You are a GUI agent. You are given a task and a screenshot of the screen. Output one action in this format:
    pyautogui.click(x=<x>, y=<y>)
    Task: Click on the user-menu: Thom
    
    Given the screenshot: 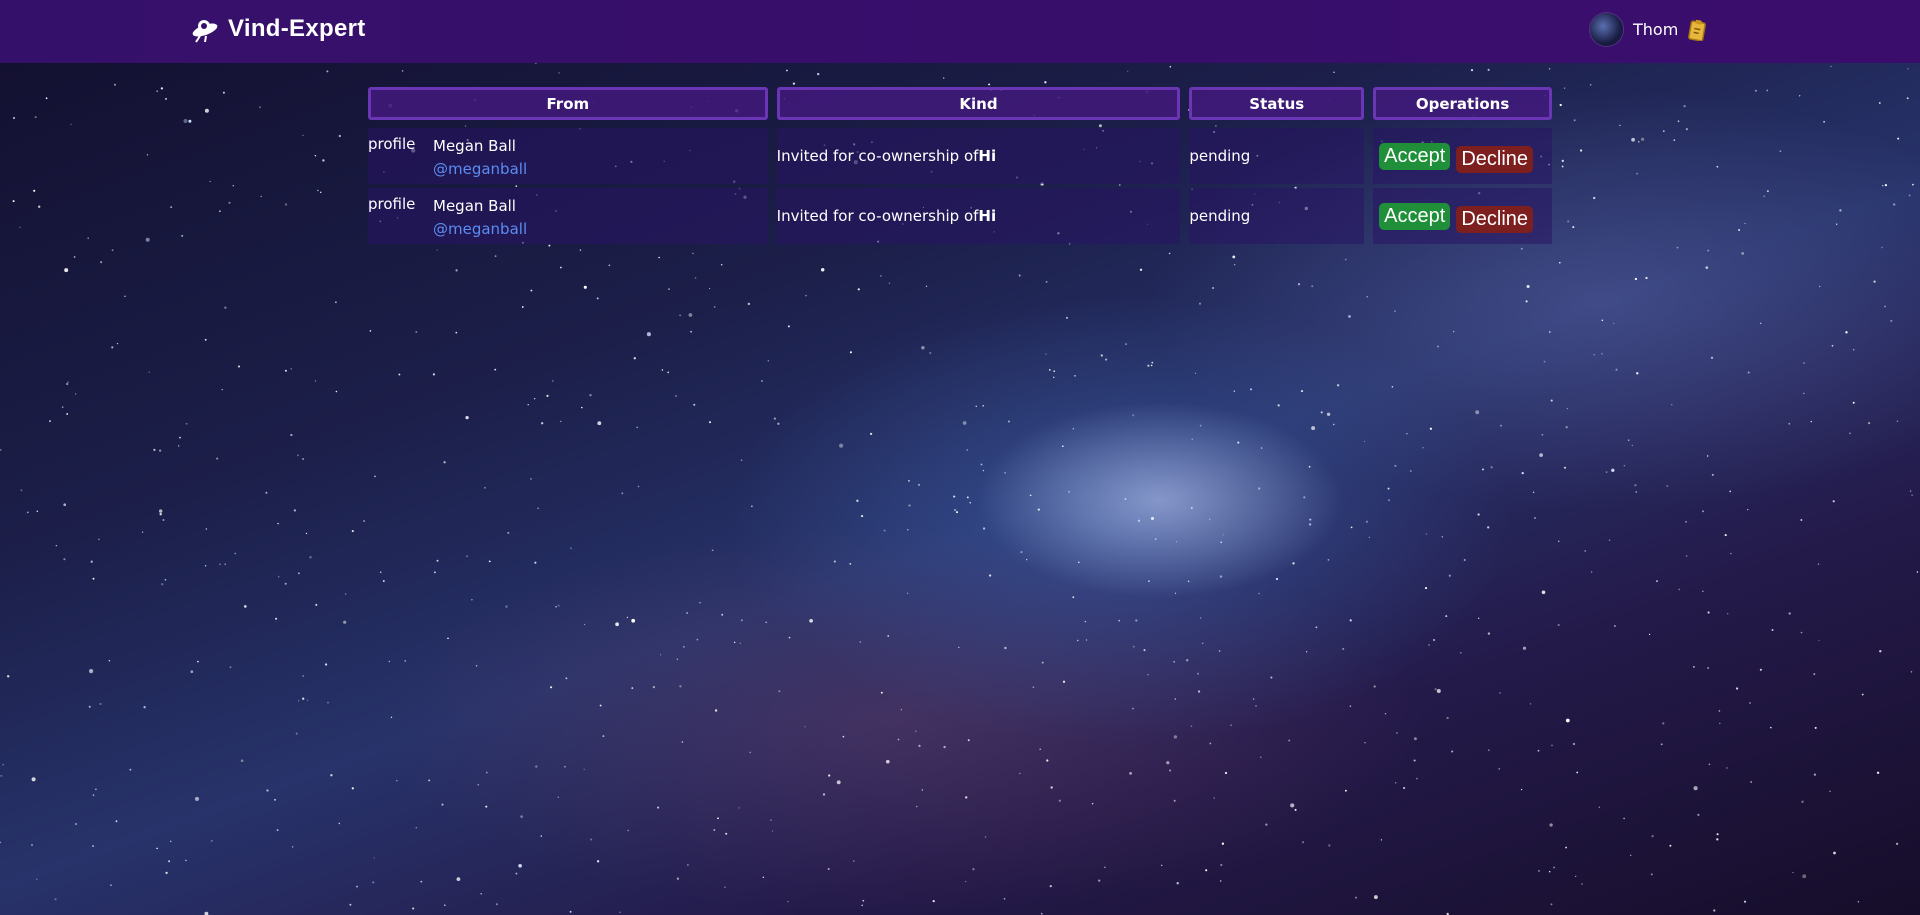 What is the action you would take?
    pyautogui.click(x=1648, y=29)
    